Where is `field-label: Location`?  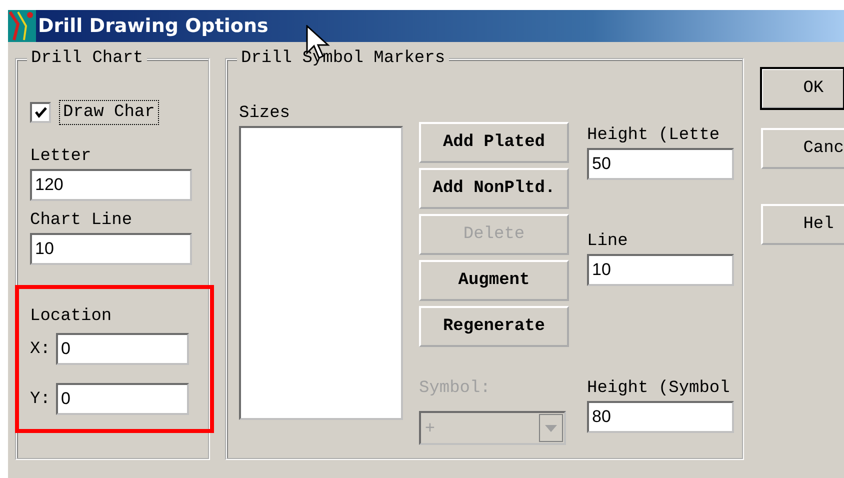
field-label: Location is located at coordinates (71, 317).